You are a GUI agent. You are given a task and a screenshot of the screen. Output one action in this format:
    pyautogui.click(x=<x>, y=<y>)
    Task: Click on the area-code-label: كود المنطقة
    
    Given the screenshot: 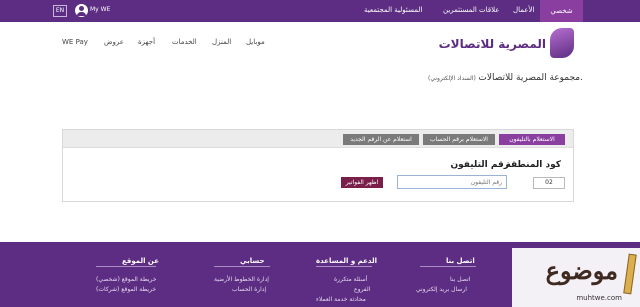 What is the action you would take?
    pyautogui.click(x=533, y=165)
    